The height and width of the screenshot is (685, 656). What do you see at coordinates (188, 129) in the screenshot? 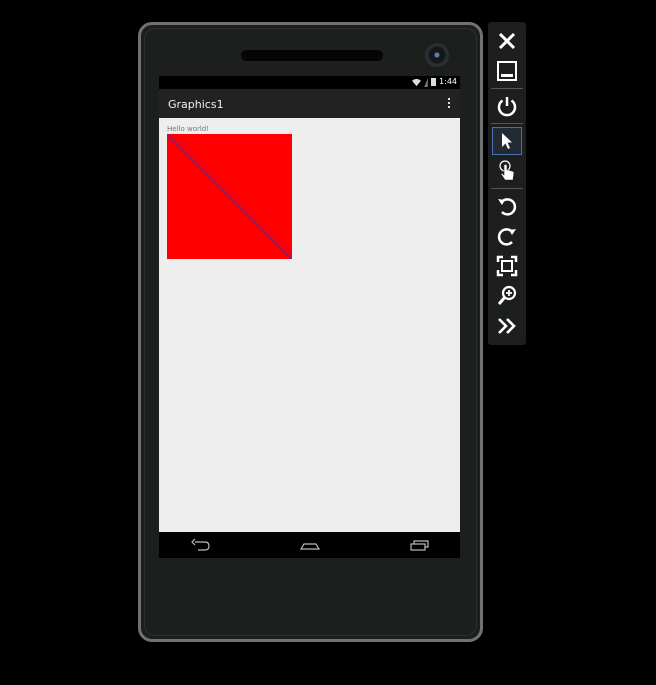
I see `hello-text: Hello world!` at bounding box center [188, 129].